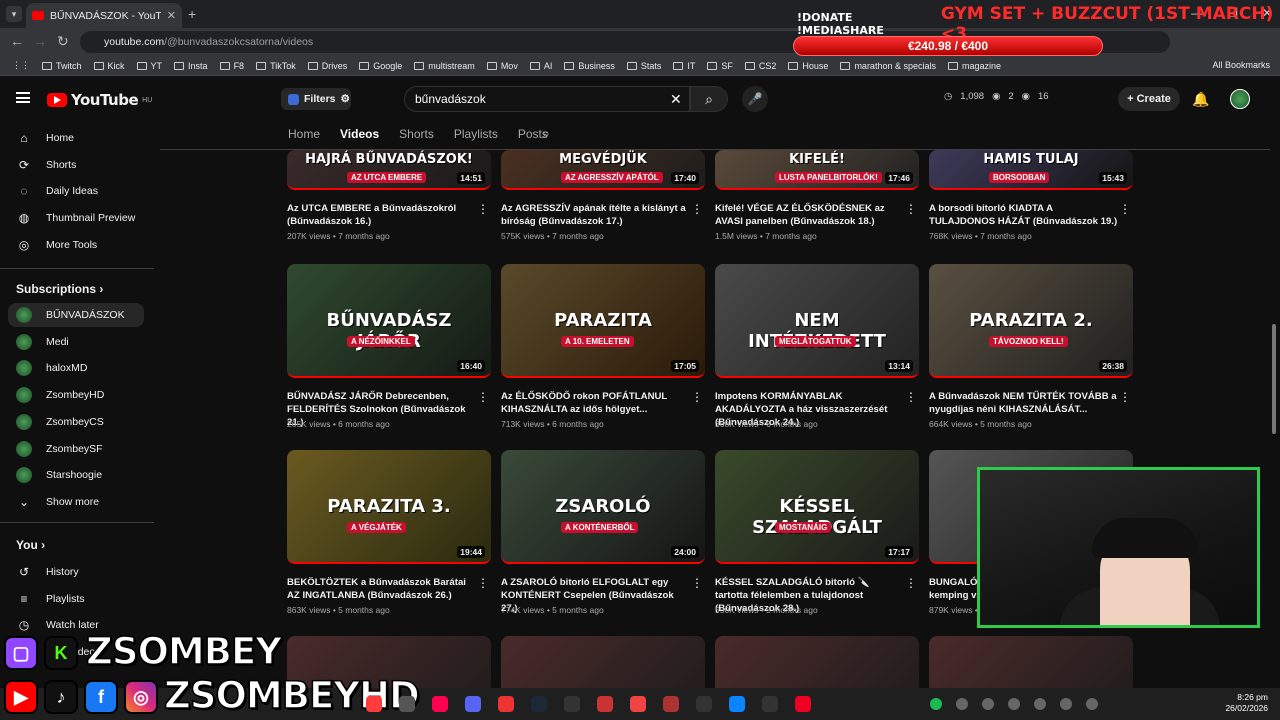  I want to click on subscription-item: haloxMD, so click(76, 368).